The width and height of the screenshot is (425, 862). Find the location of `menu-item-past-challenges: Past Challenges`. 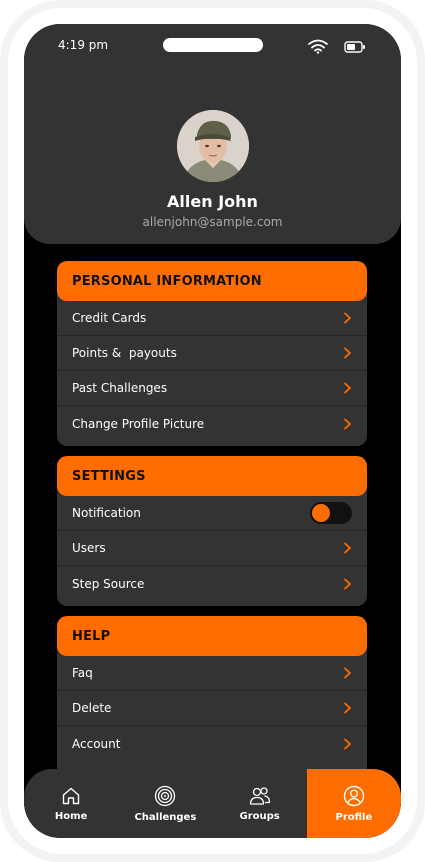

menu-item-past-challenges: Past Challenges is located at coordinates (212, 388).